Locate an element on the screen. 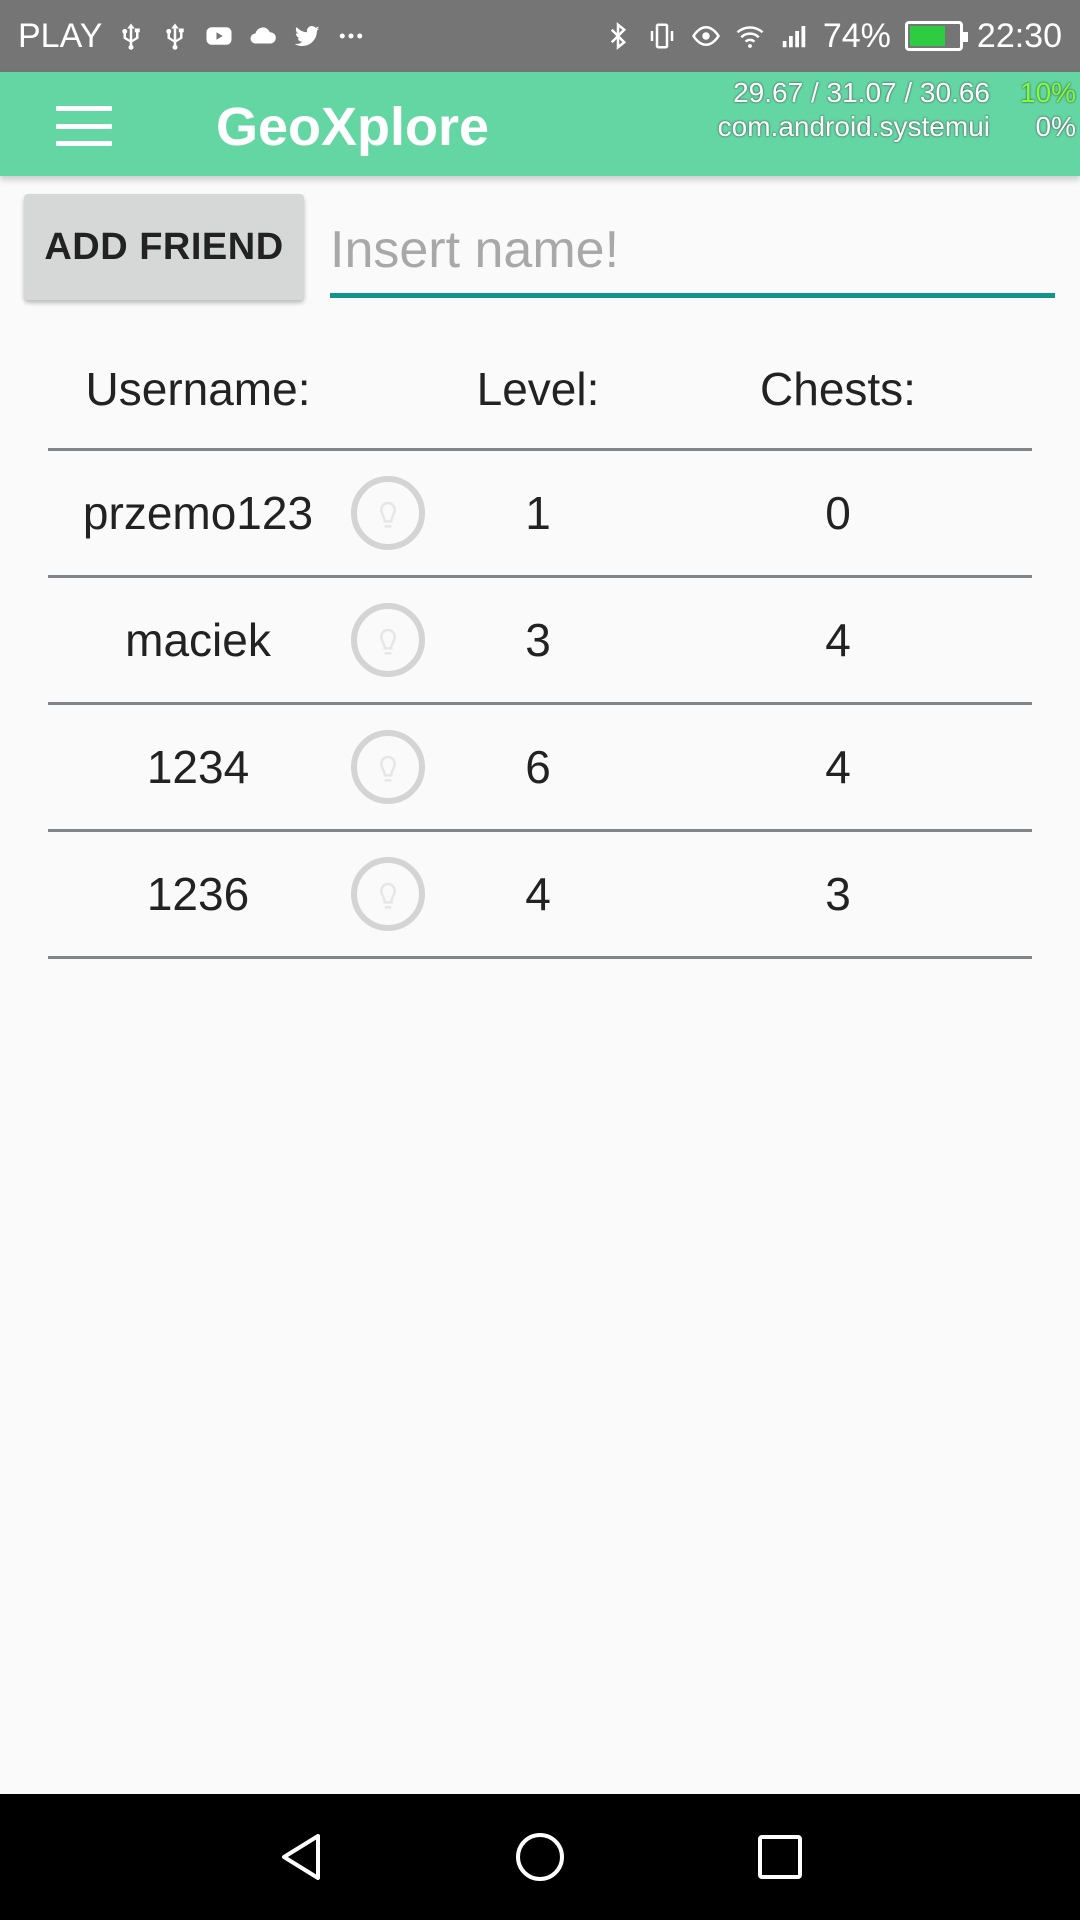 The height and width of the screenshot is (1920, 1080). level-cell: 1 is located at coordinates (538, 513).